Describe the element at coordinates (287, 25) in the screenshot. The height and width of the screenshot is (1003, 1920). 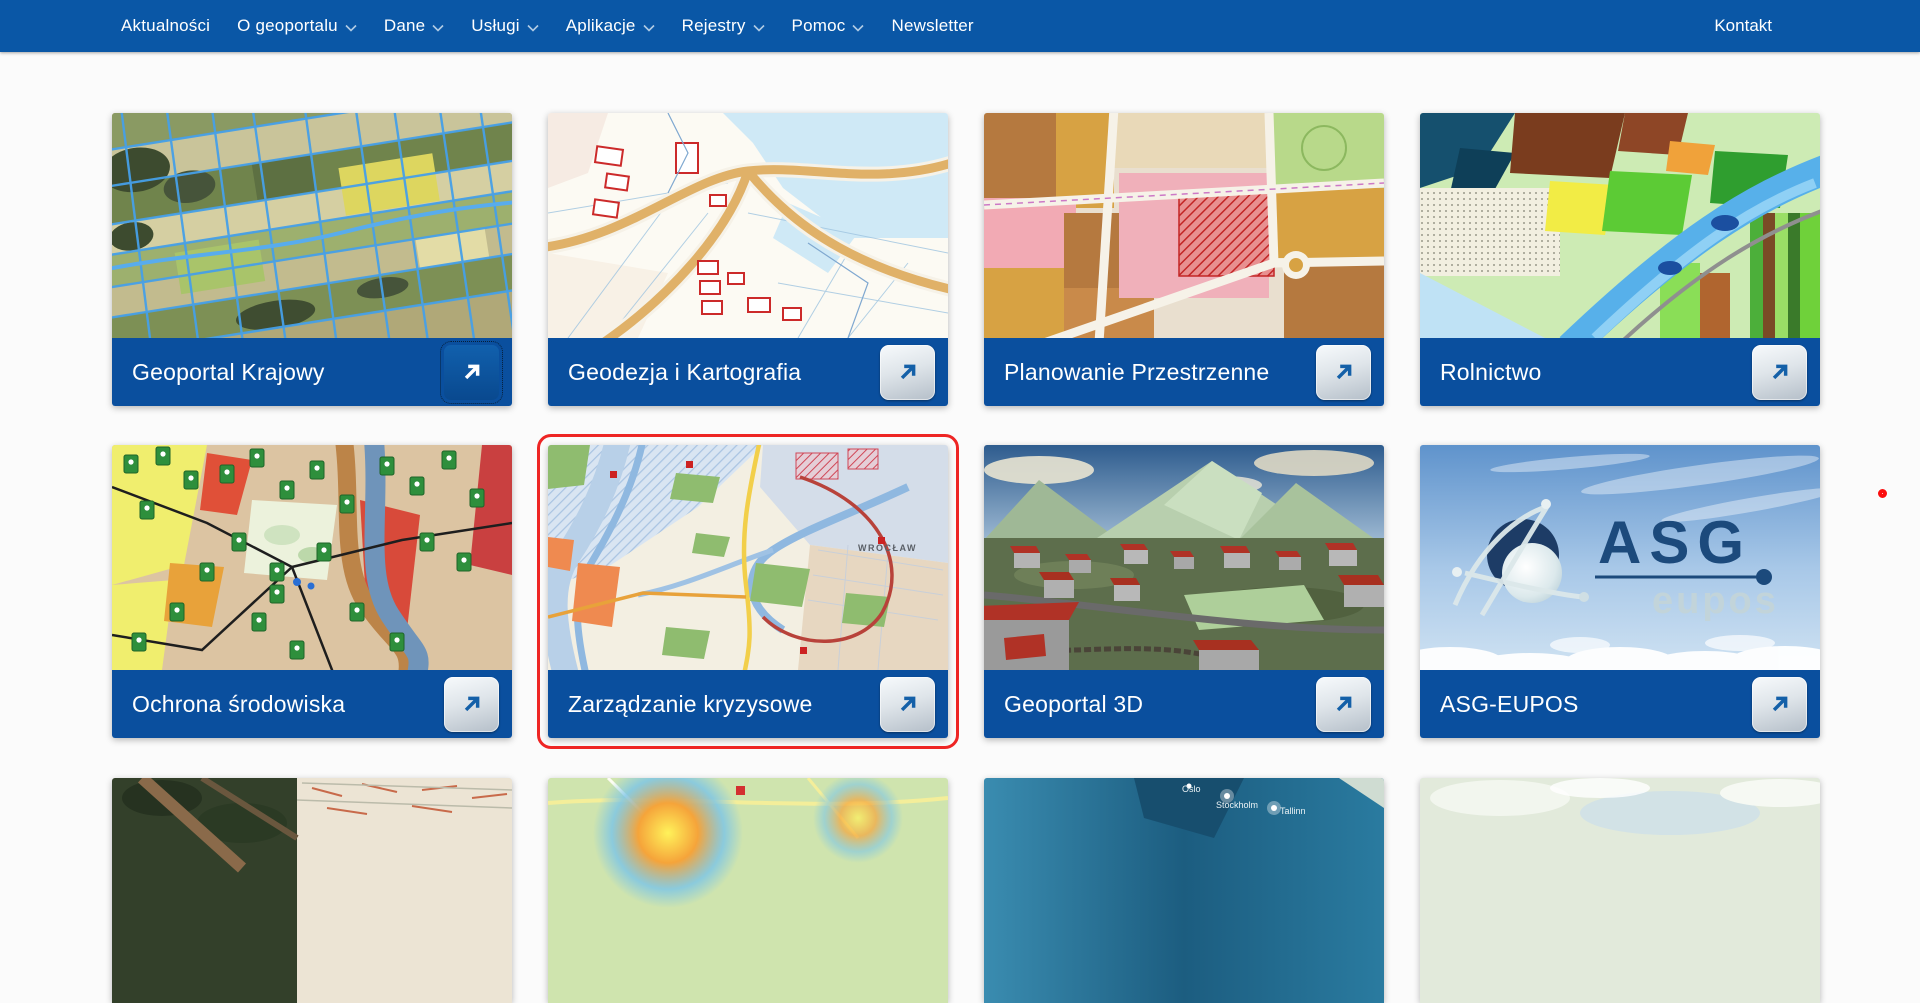
I see `nav-item-label: O geoportalu` at that location.